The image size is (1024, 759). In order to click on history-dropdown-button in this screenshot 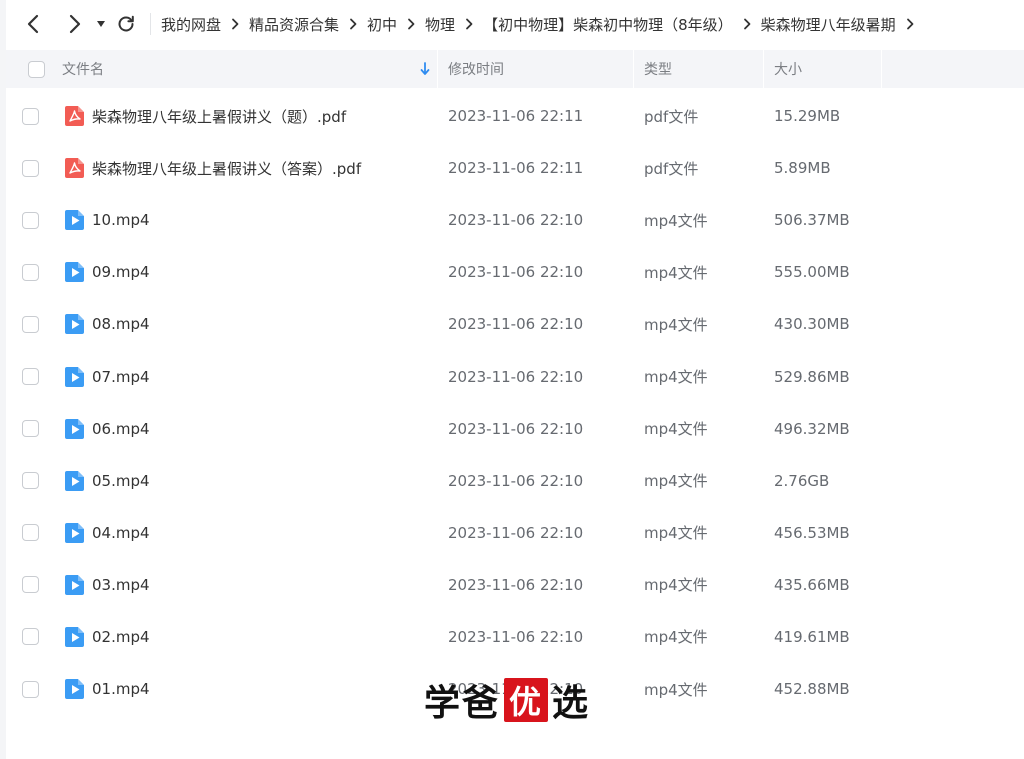, I will do `click(101, 24)`.